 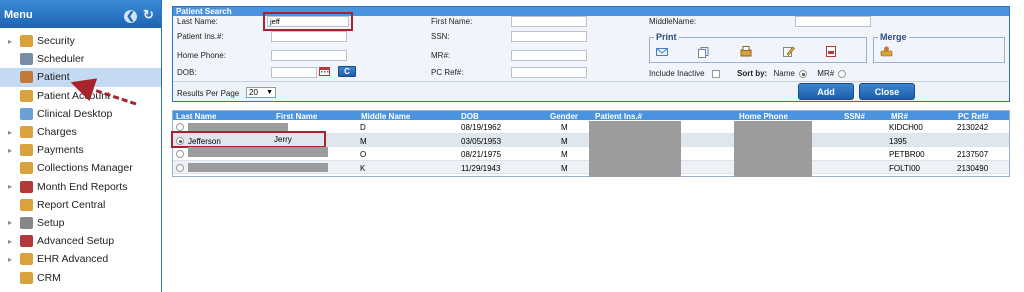 I want to click on lock-icon, so click(x=26, y=41).